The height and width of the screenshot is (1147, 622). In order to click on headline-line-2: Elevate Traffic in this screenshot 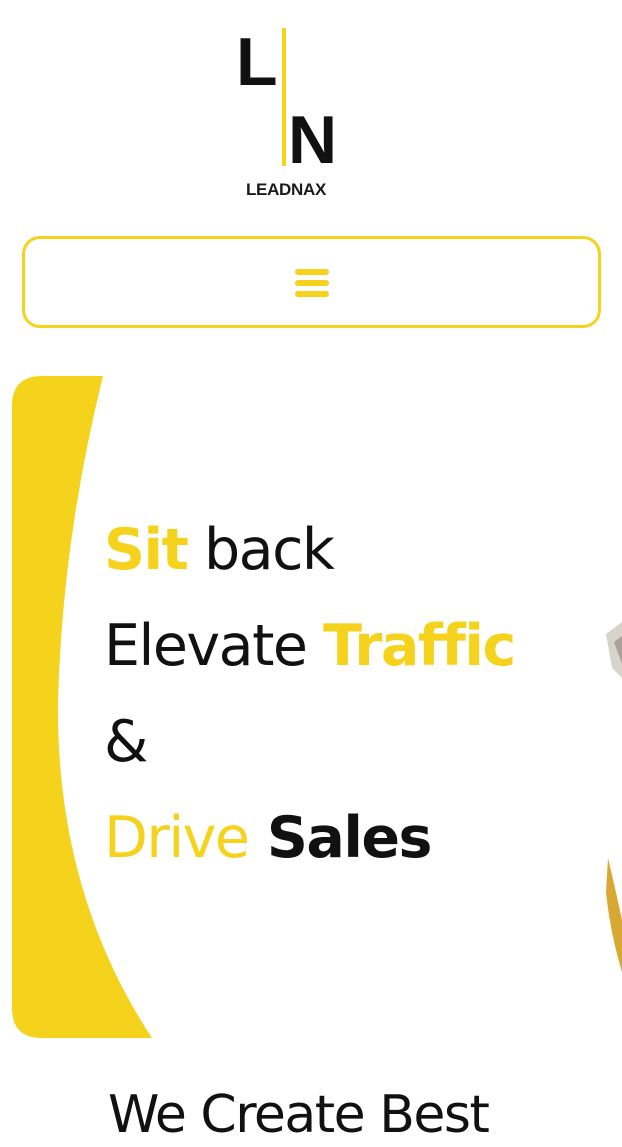, I will do `click(354, 646)`.